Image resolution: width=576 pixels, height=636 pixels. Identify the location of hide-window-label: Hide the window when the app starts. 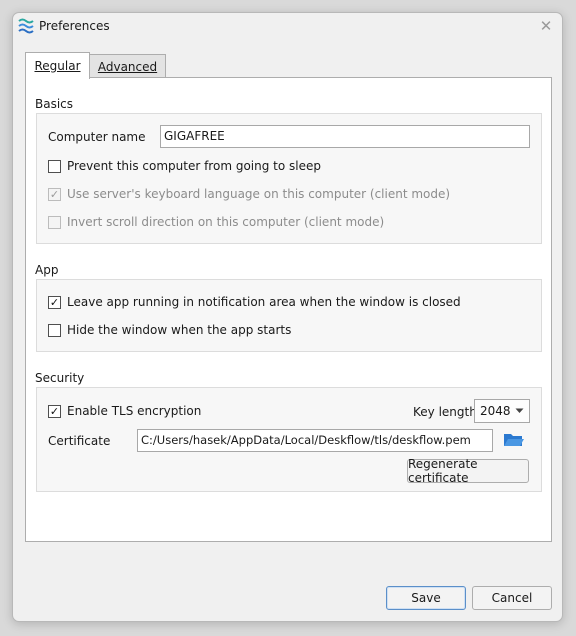
(179, 330).